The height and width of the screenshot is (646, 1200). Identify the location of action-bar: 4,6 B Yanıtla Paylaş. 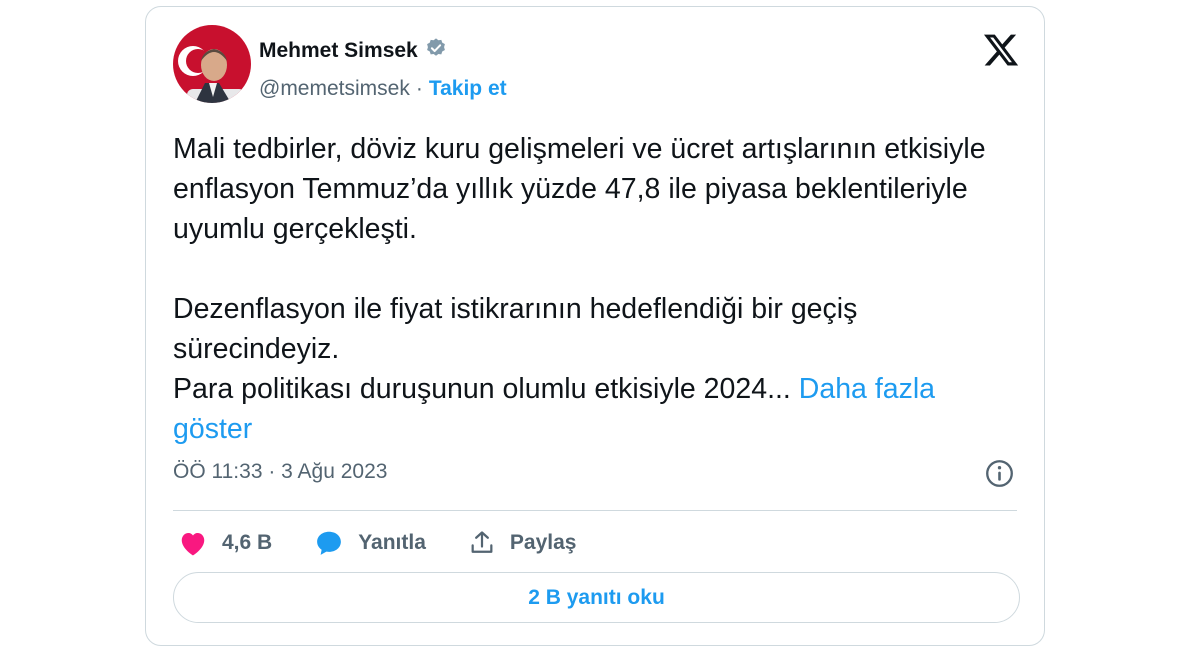
(398, 543).